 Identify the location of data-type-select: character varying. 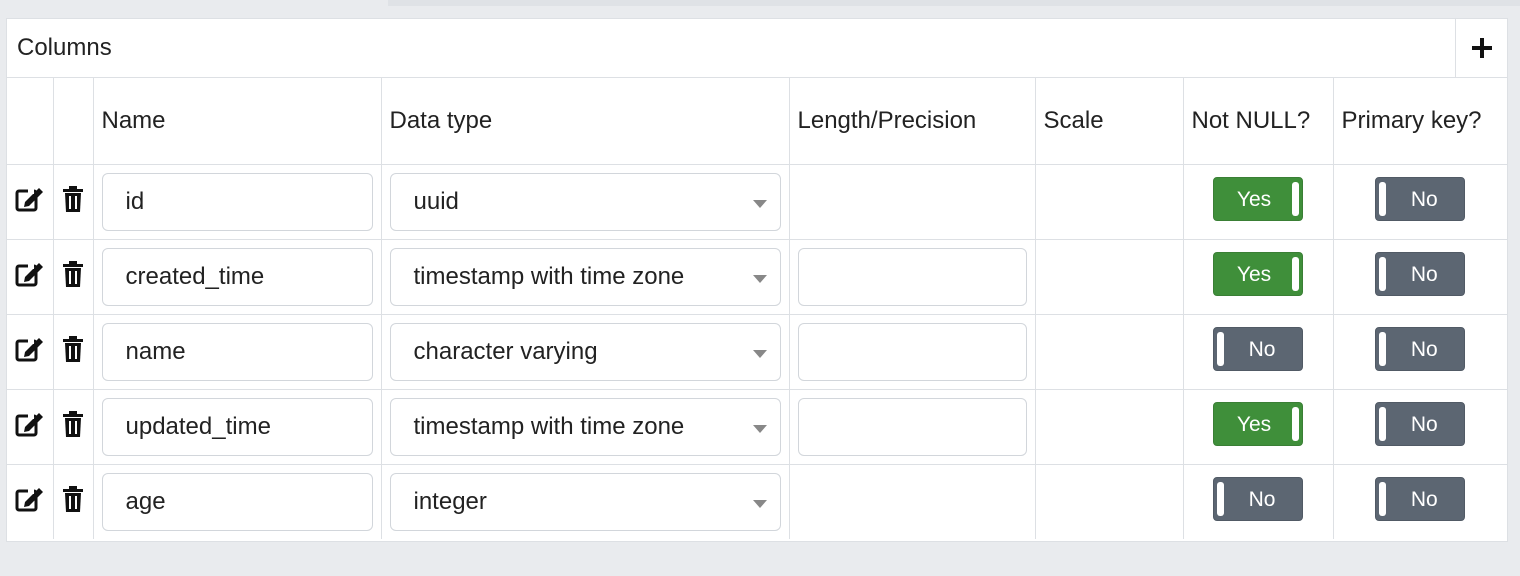
(585, 351).